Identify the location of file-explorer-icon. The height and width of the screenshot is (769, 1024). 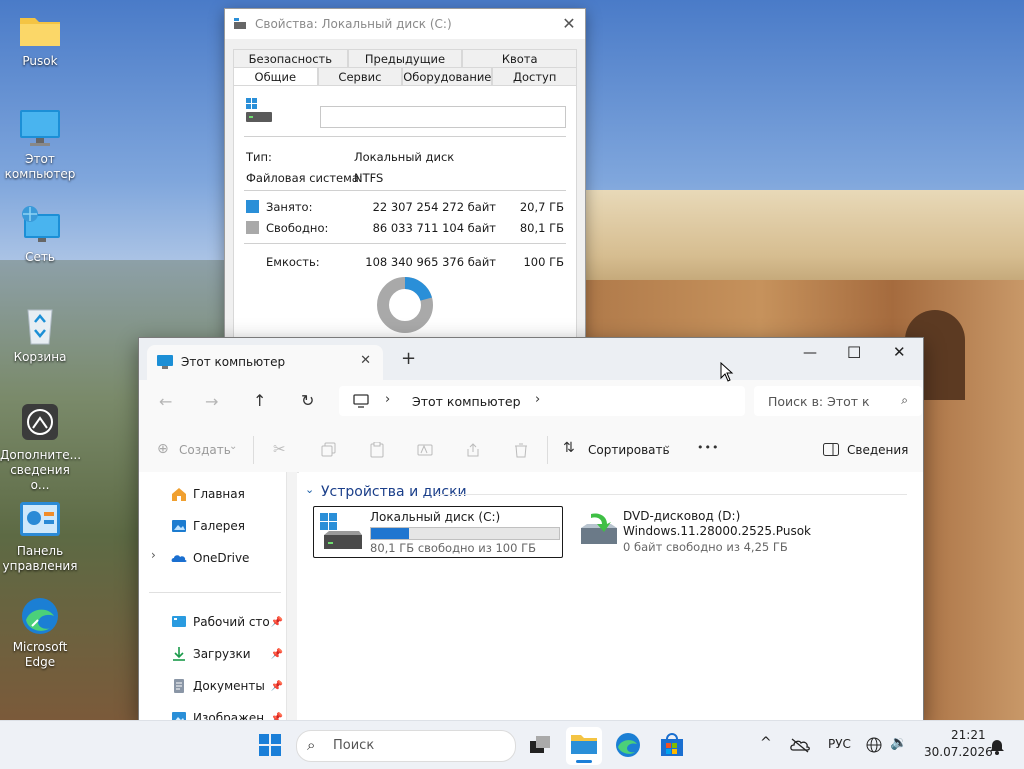
(584, 744).